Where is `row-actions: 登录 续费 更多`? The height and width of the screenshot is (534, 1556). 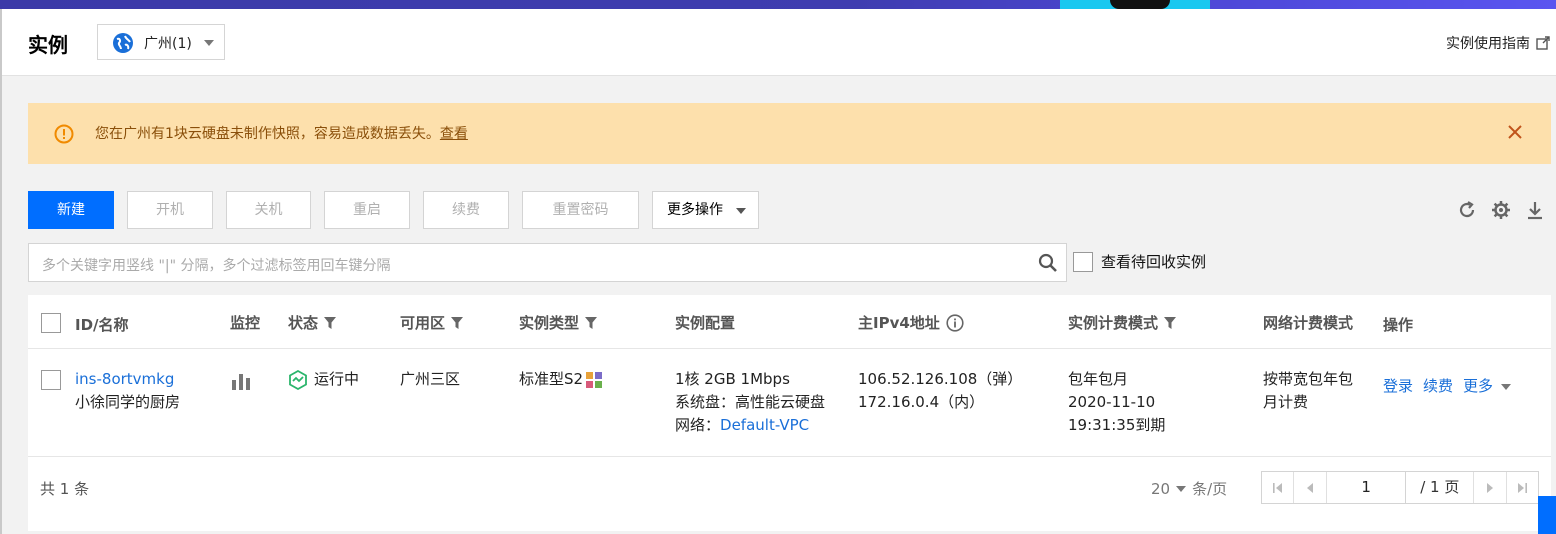
row-actions: 登录 续费 更多 is located at coordinates (1447, 386).